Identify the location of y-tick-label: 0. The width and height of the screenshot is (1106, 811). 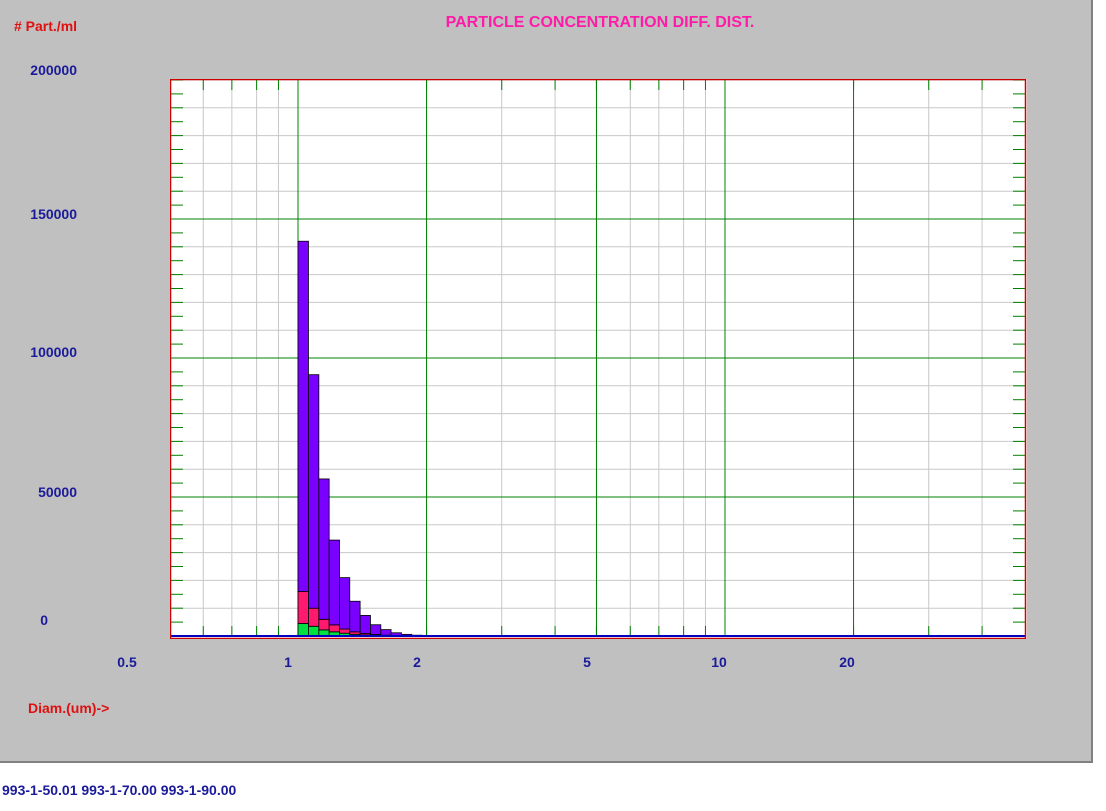
(44, 620).